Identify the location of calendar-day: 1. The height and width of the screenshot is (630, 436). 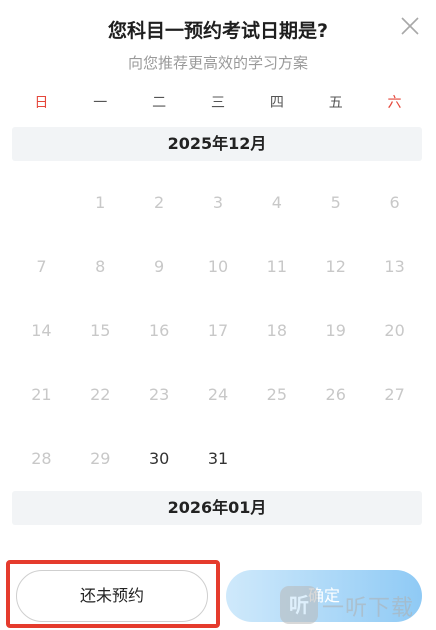
(100, 202).